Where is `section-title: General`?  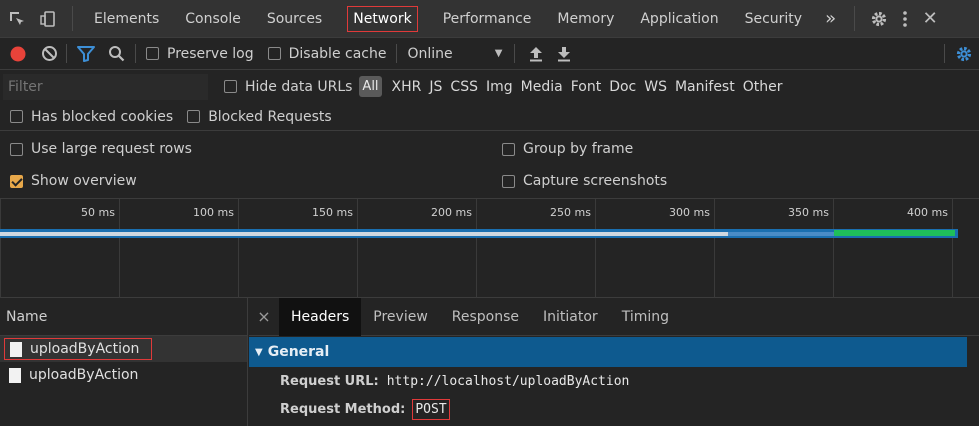 section-title: General is located at coordinates (298, 352).